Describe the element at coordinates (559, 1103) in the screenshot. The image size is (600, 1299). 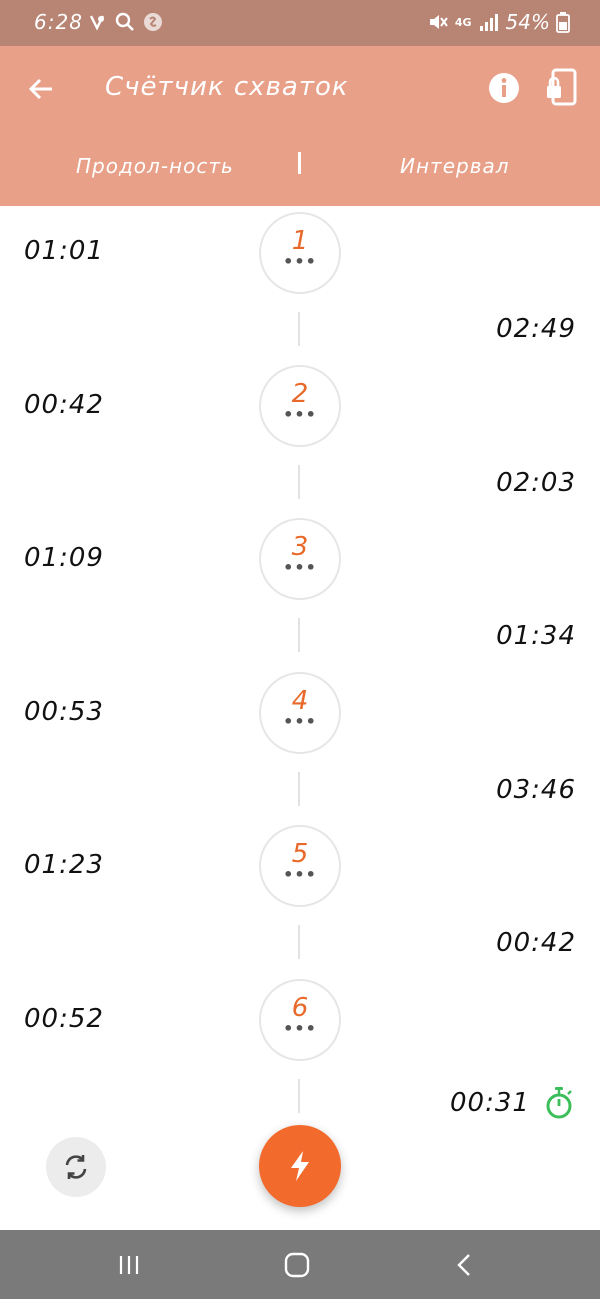
I see `stopwatch-icon` at that location.